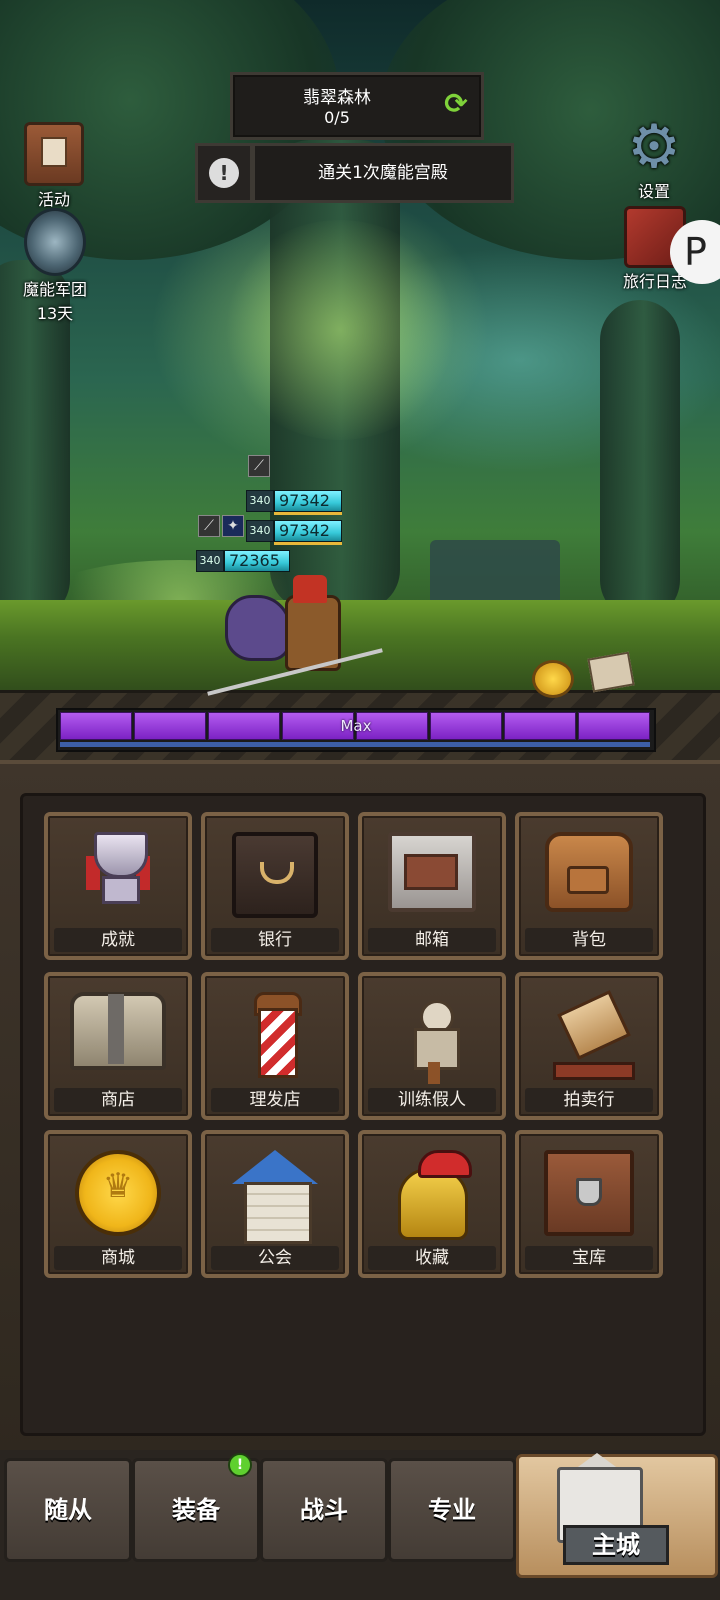 The image size is (720, 1600). I want to click on main-city-label: 主城, so click(616, 1545).